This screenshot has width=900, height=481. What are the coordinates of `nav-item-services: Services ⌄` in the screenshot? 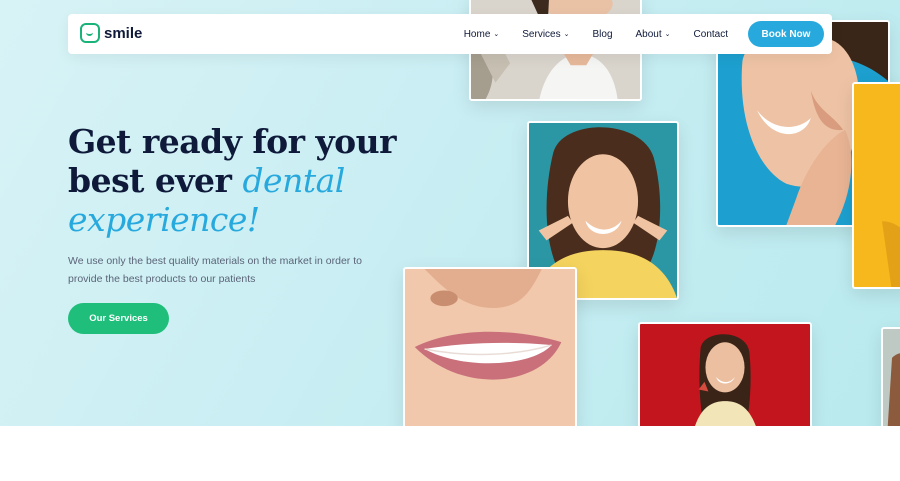 It's located at (545, 34).